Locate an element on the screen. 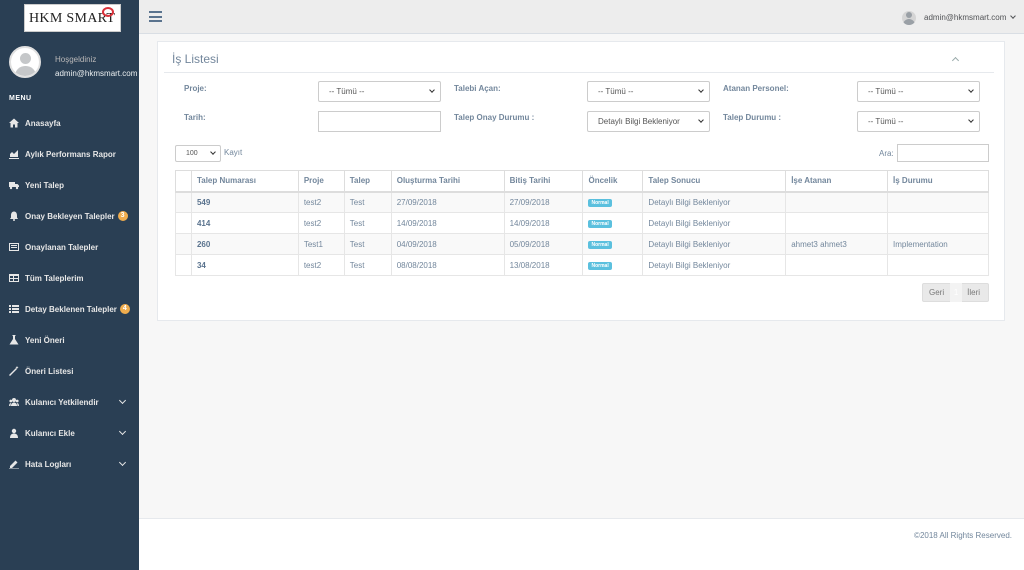  sidebar-item-label: Onaylanan Talepler is located at coordinates (62, 247).